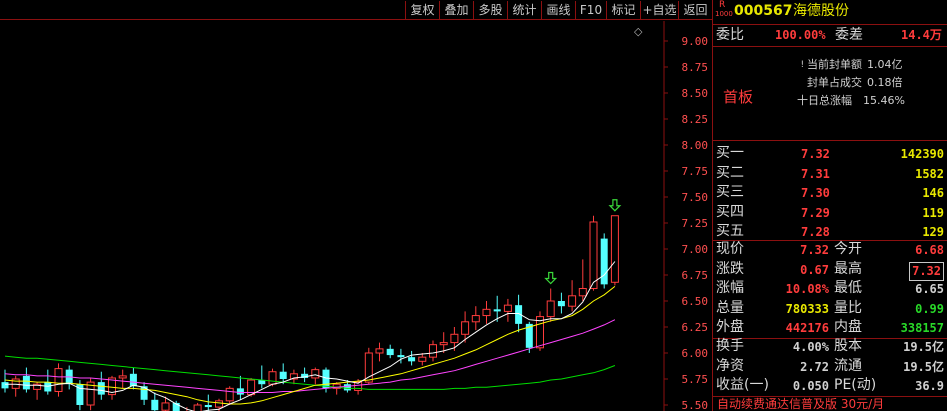  Describe the element at coordinates (929, 250) in the screenshot. I see `quote-value: 6.68` at that location.